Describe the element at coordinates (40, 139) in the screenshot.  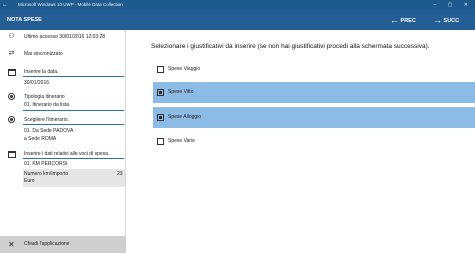
I see `itinerary-to: a Sede ROMA` at that location.